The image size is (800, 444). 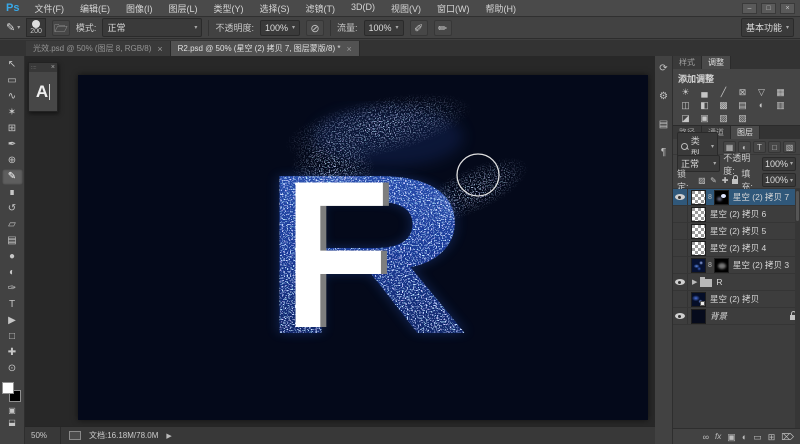 I want to click on menu-item: 选择(S), so click(x=274, y=8).